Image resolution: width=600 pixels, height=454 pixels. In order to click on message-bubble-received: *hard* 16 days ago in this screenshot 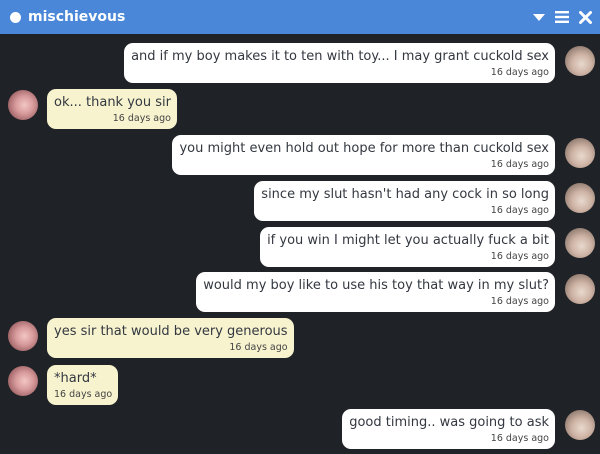, I will do `click(83, 385)`.